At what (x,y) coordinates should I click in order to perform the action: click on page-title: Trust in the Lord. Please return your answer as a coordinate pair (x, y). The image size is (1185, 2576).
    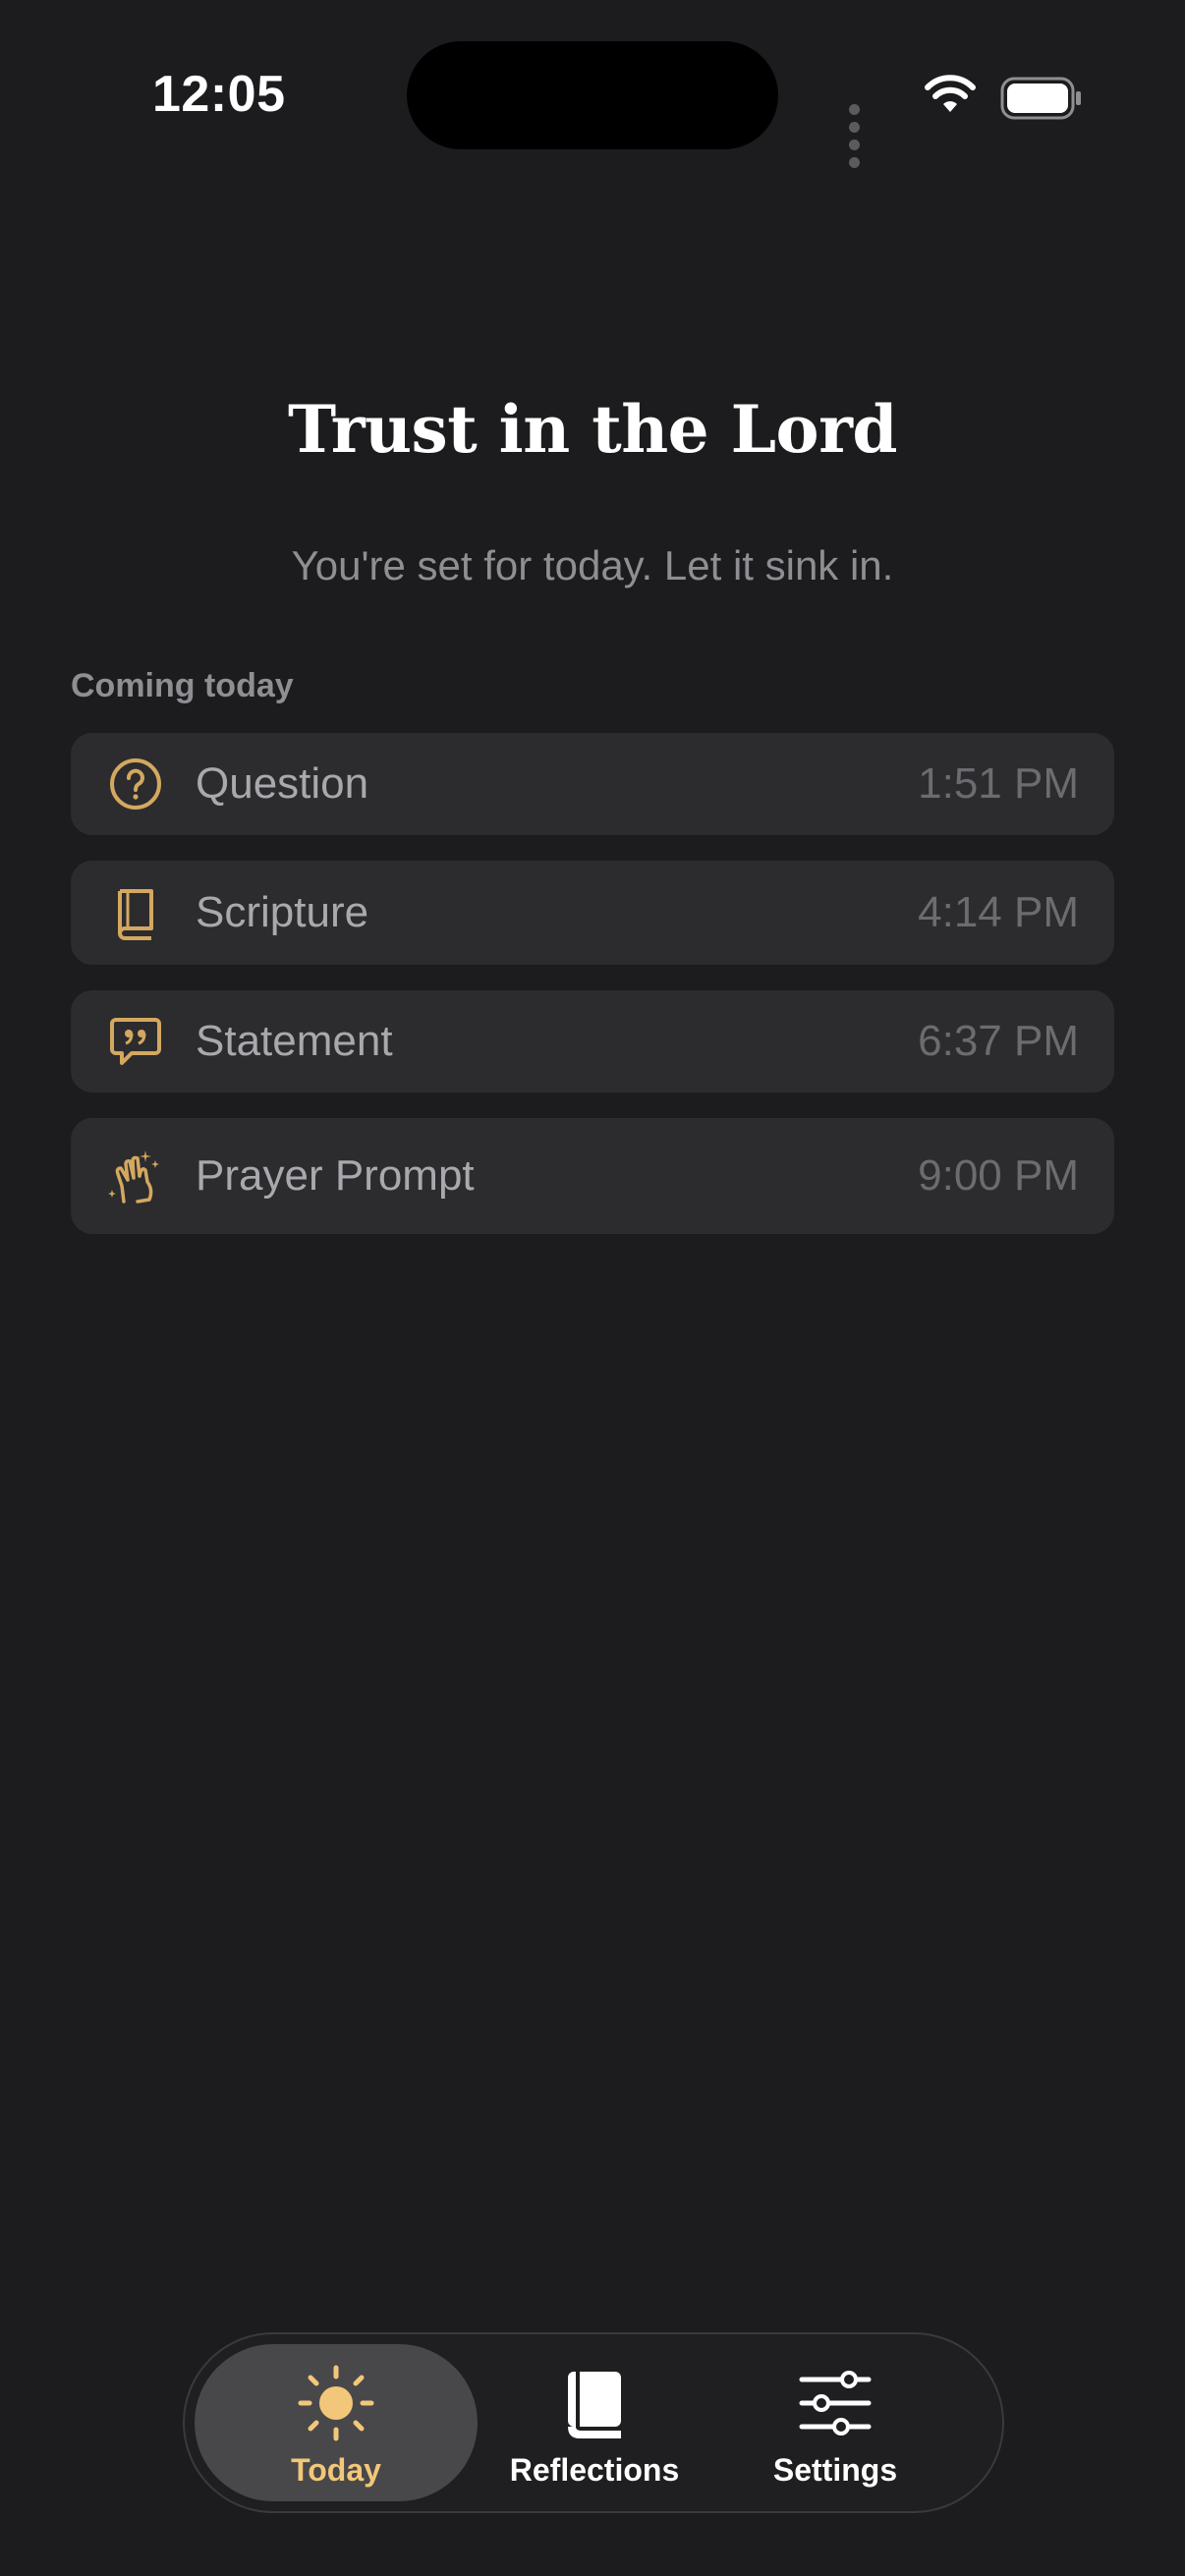
    Looking at the image, I should click on (592, 429).